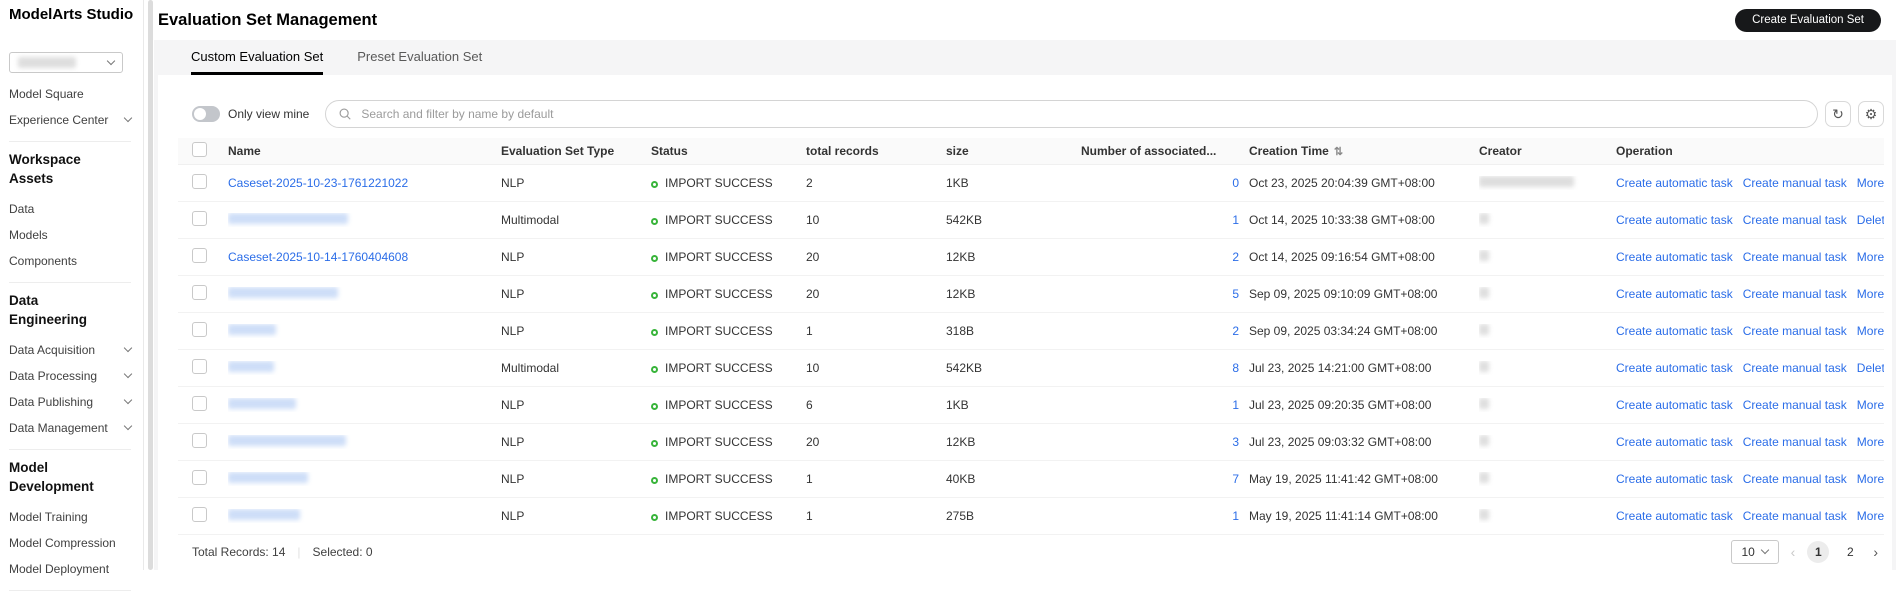 Image resolution: width=1896 pixels, height=591 pixels. Describe the element at coordinates (1871, 114) in the screenshot. I see `settings-button: ⚙` at that location.